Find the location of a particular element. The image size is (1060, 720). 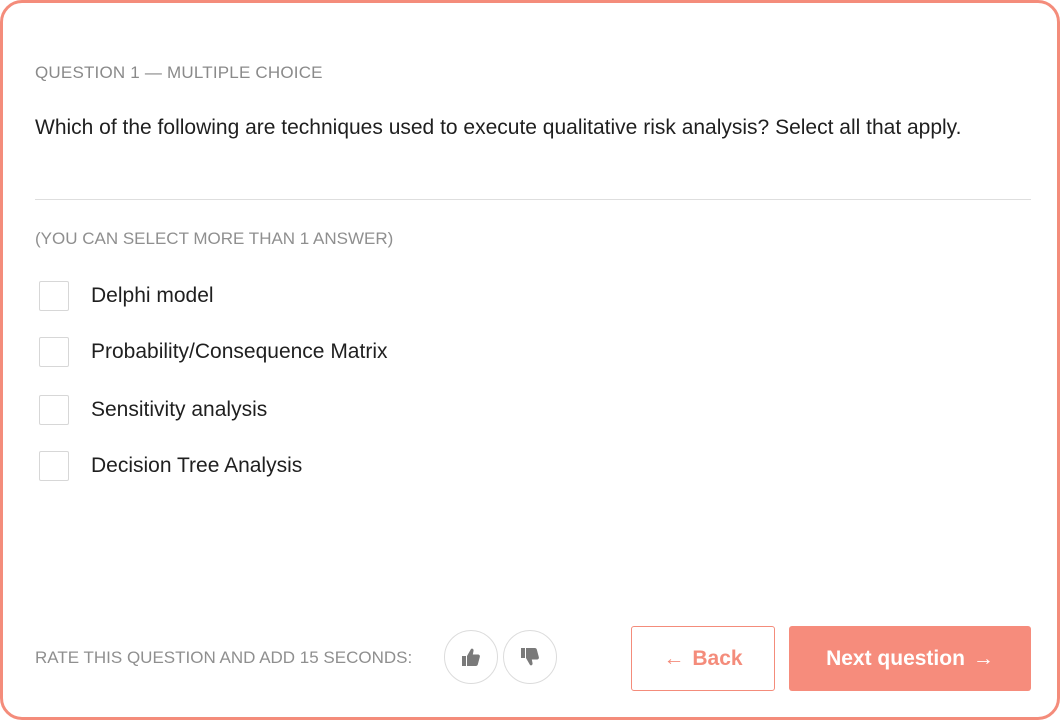

next-label: Next question is located at coordinates (895, 658).